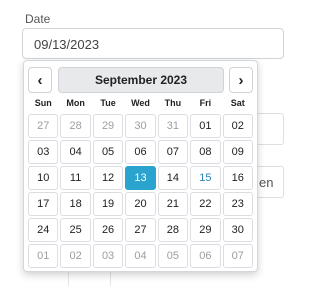 This screenshot has height=286, width=320. Describe the element at coordinates (205, 204) in the screenshot. I see `day-cell: 22` at that location.